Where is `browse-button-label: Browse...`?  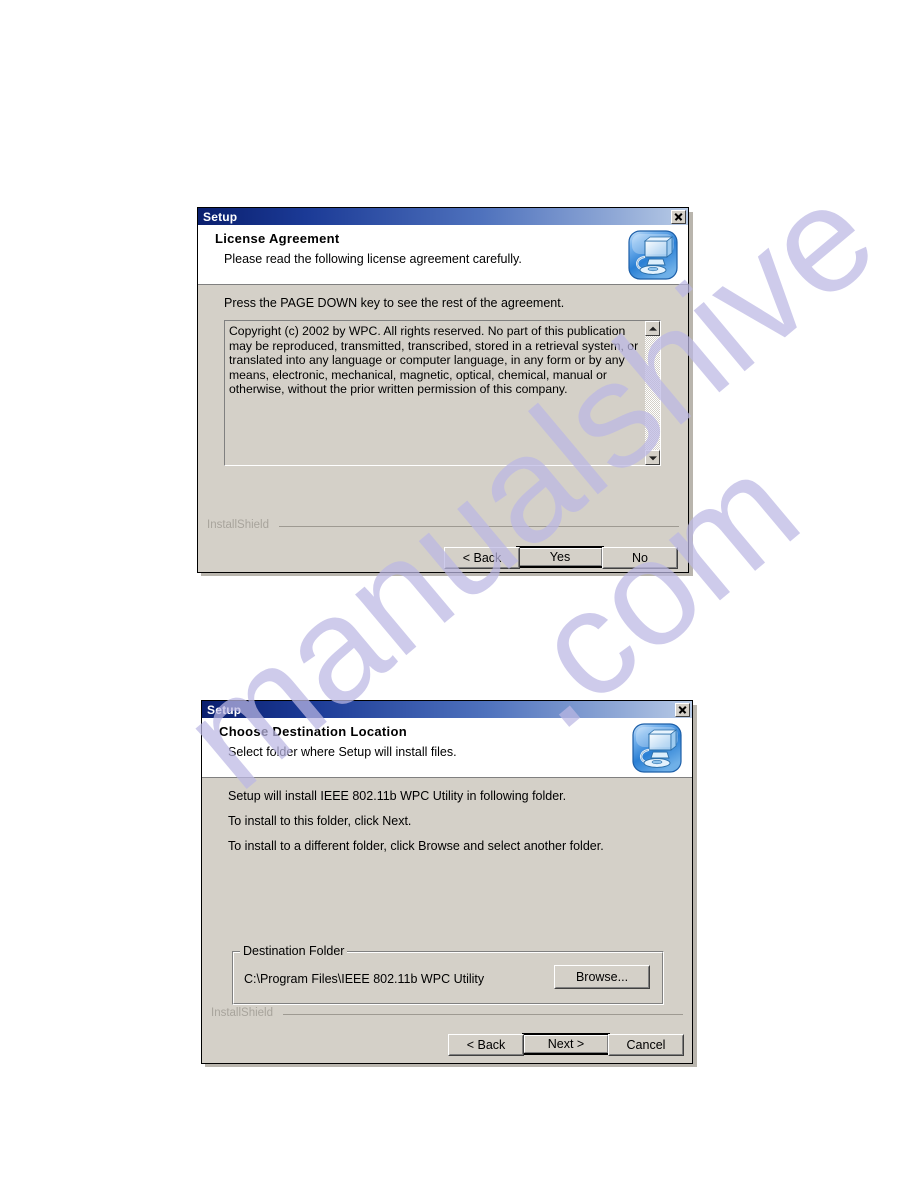 browse-button-label: Browse... is located at coordinates (602, 977).